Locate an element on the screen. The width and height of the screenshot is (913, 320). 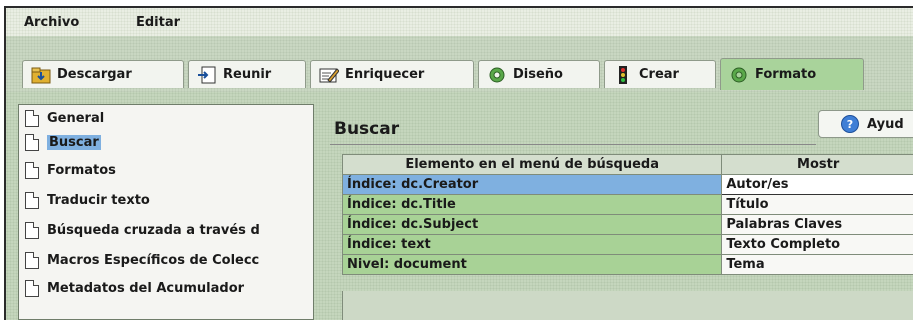
column-header-element: Elemento en el menú de búsqueda is located at coordinates (532, 165).